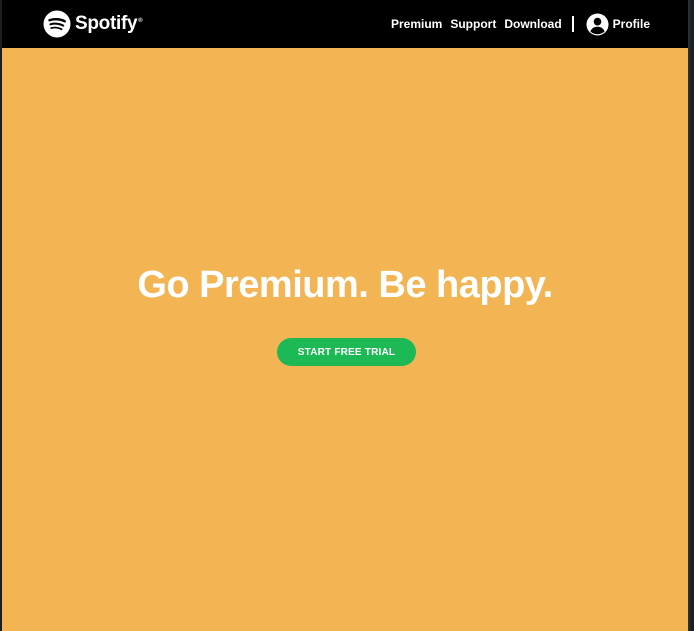 This screenshot has width=694, height=631. I want to click on nav-divider, so click(572, 24).